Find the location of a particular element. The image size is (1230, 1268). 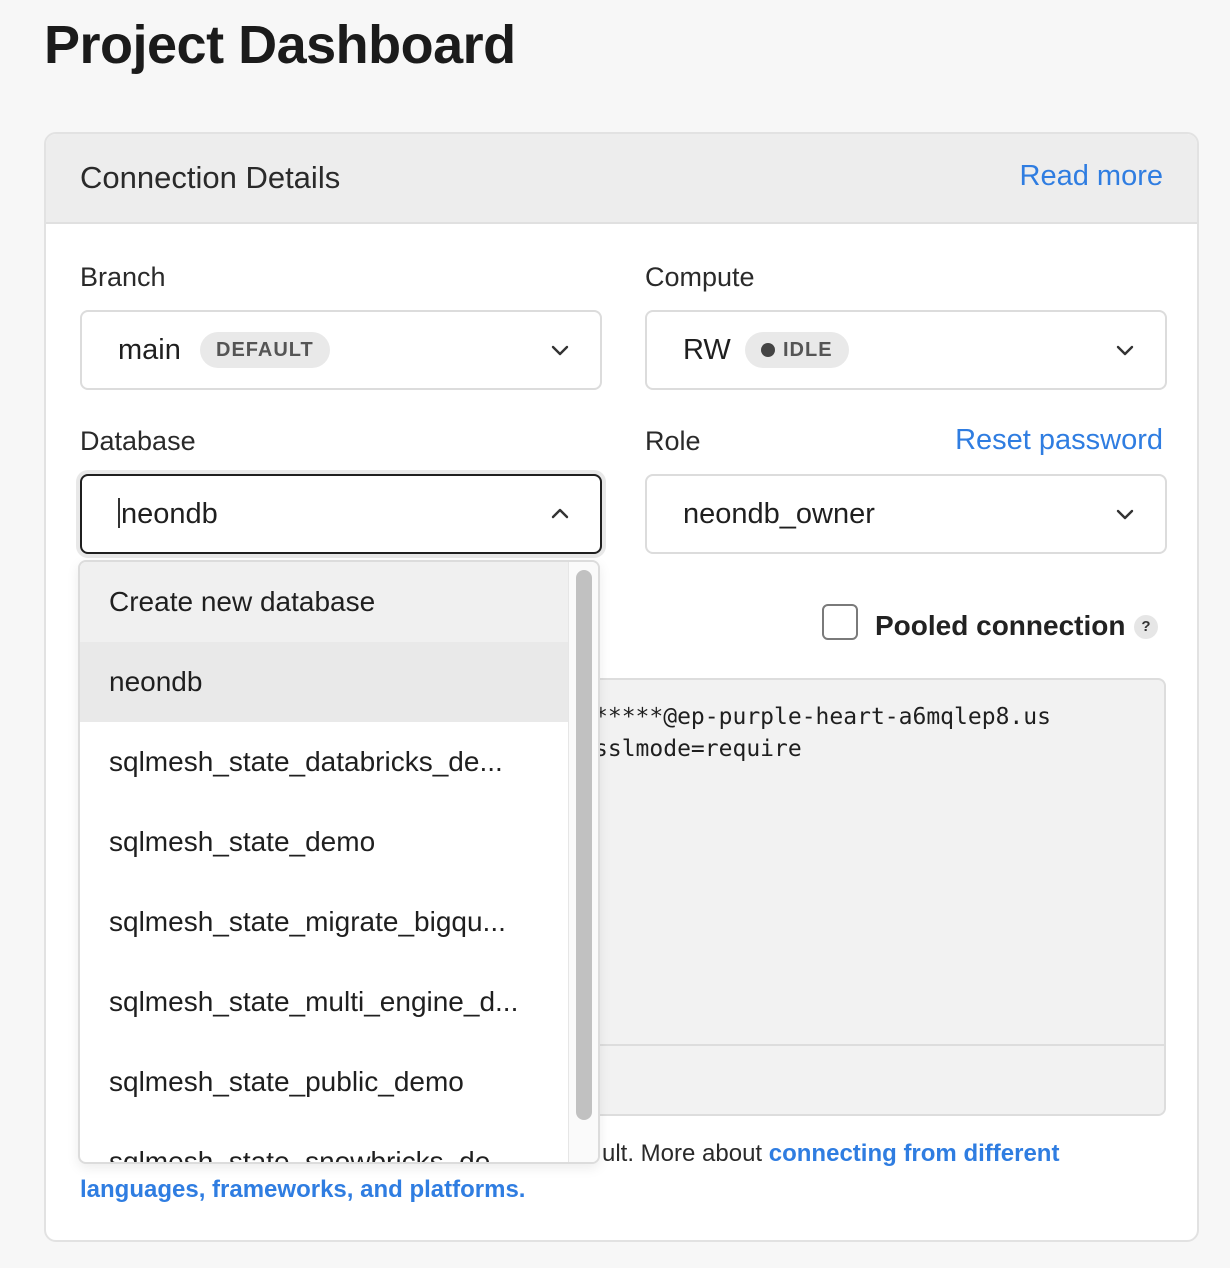

status-badge: IDLE is located at coordinates (797, 350).